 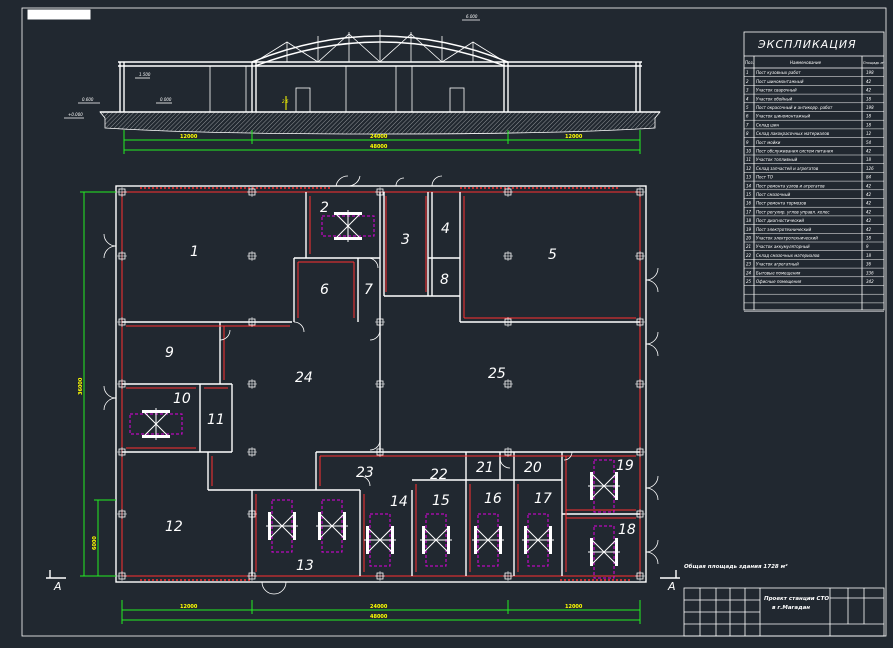 What do you see at coordinates (777, 159) in the screenshot?
I see `table-row-name: Участок топливный` at bounding box center [777, 159].